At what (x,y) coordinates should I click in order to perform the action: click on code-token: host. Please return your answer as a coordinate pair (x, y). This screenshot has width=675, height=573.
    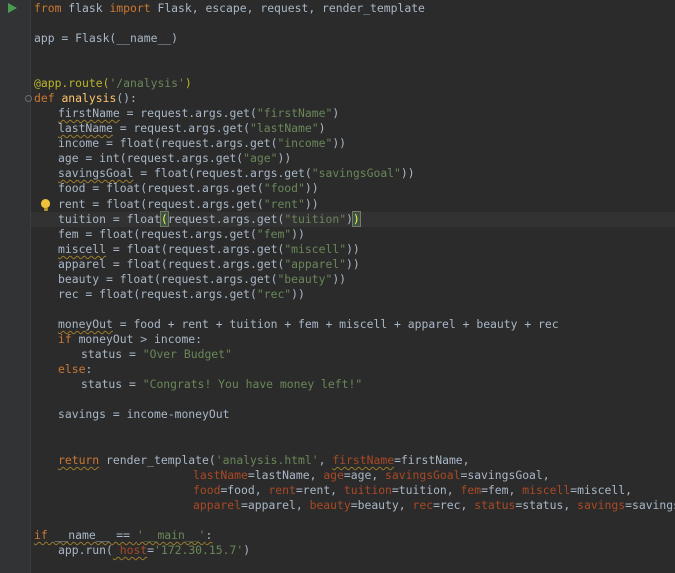
    Looking at the image, I should click on (130, 550).